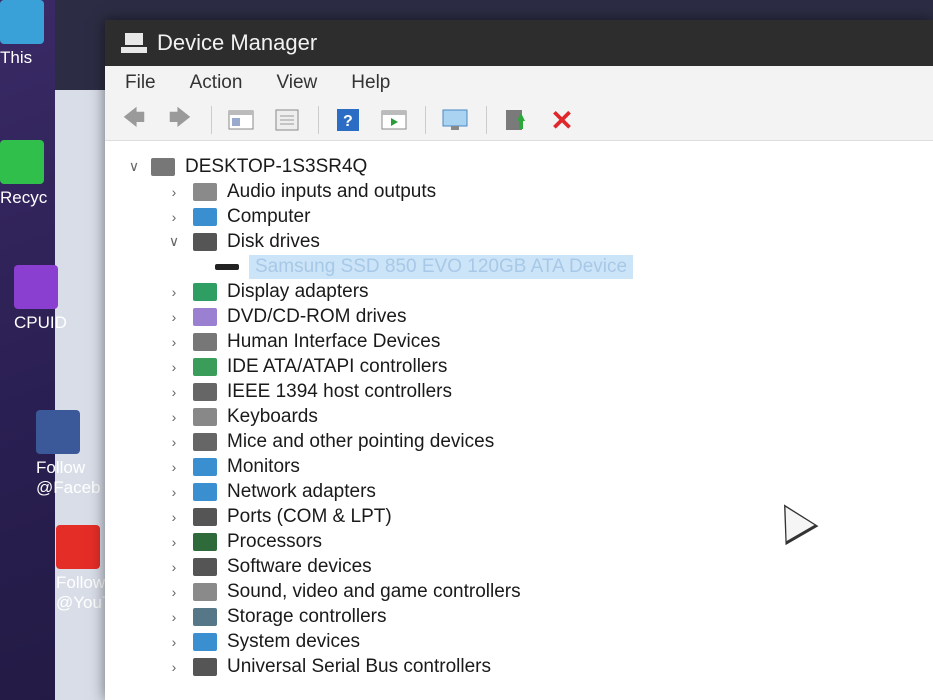 Image resolution: width=933 pixels, height=700 pixels. I want to click on software-icon, so click(205, 566).